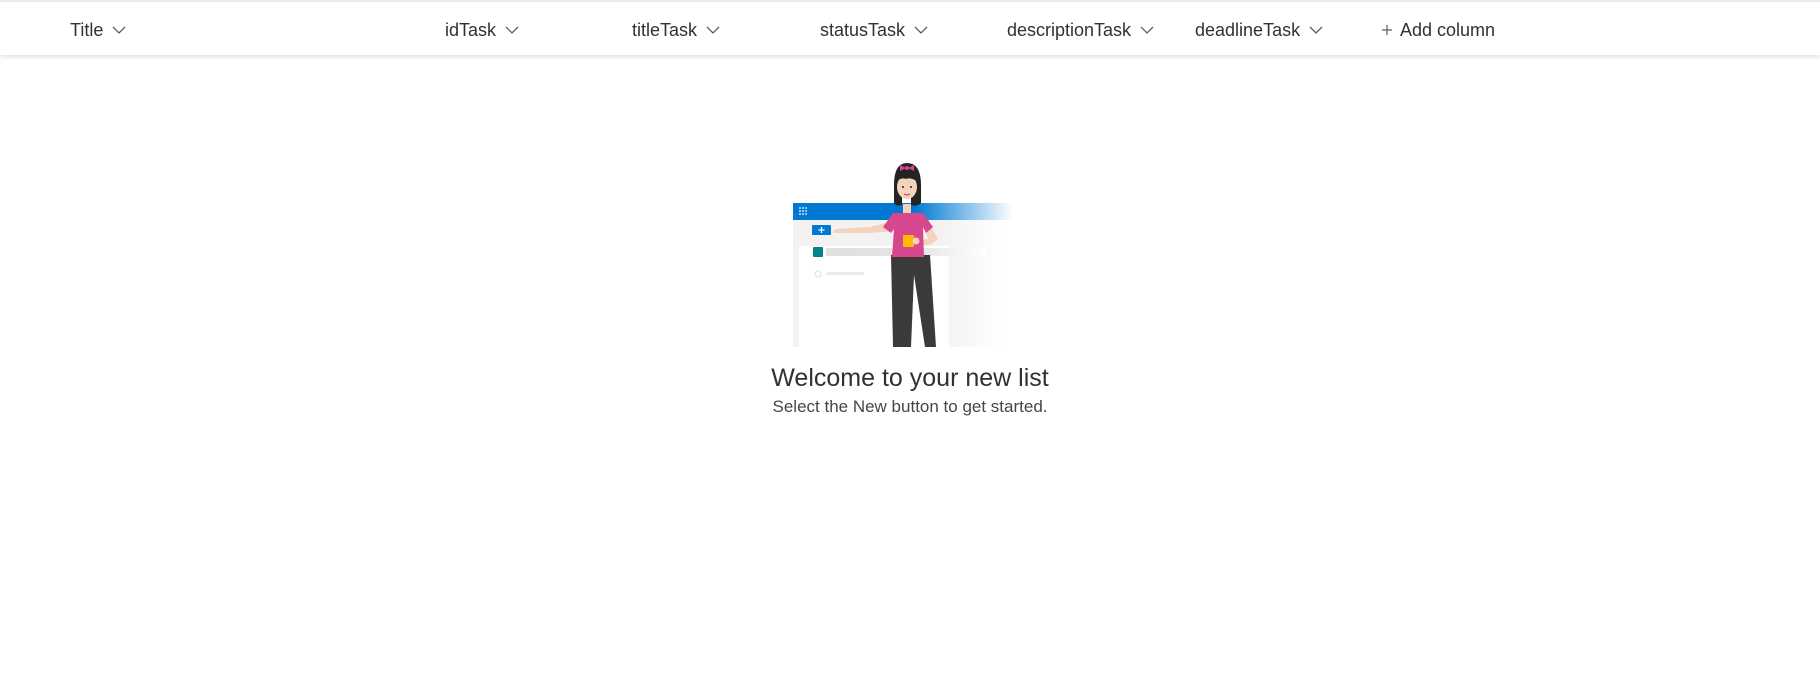  Describe the element at coordinates (1248, 29) in the screenshot. I see `column-header-label: deadlineTask` at that location.